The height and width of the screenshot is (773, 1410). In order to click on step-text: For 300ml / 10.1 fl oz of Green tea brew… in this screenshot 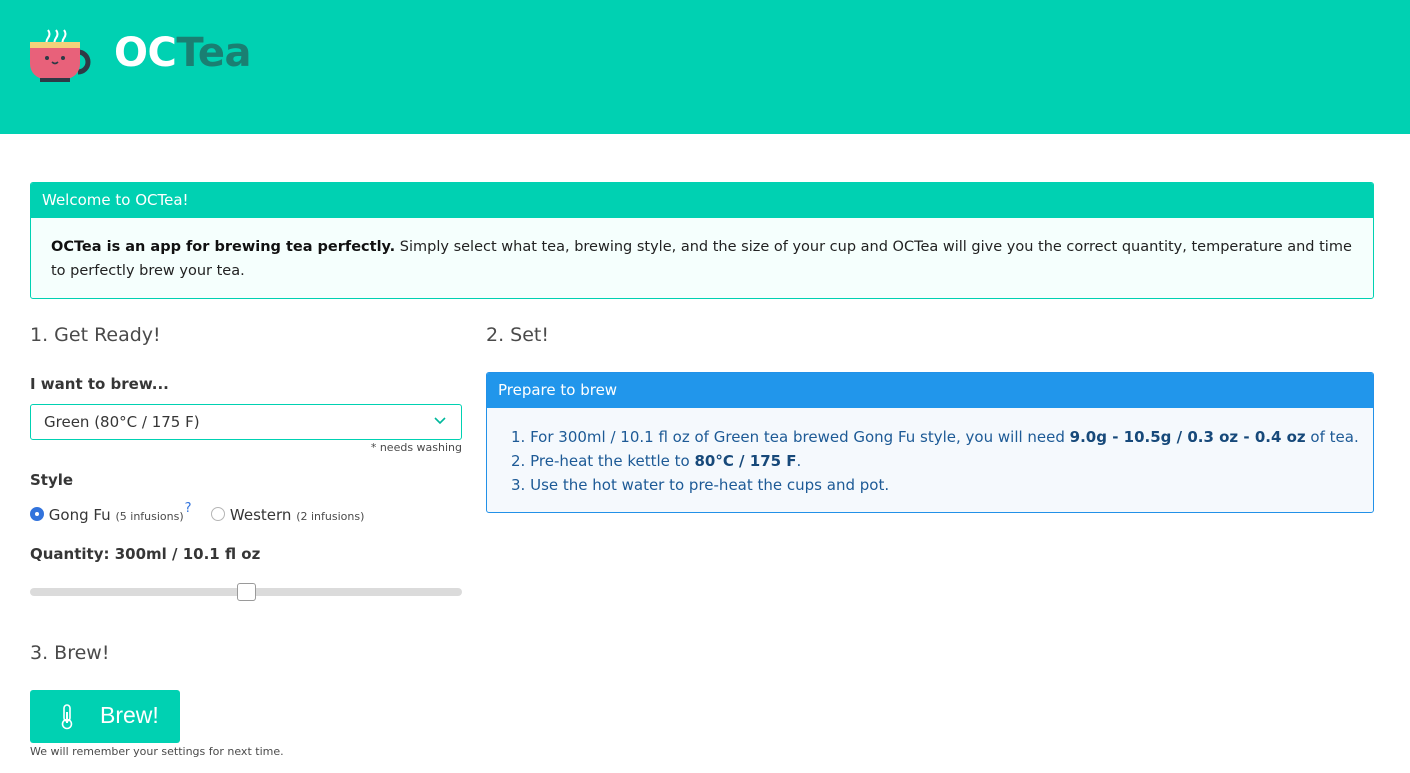, I will do `click(800, 437)`.